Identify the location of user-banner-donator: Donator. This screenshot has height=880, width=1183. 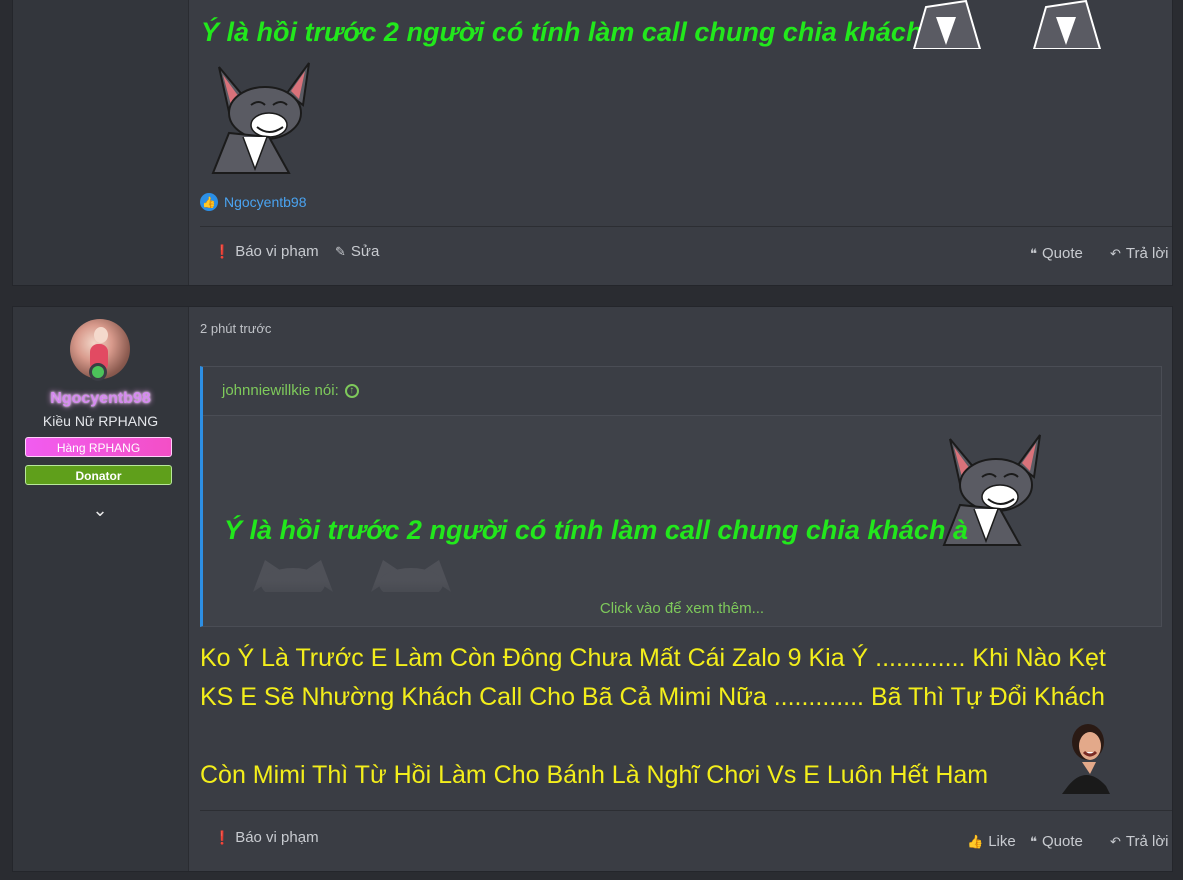
(98, 475).